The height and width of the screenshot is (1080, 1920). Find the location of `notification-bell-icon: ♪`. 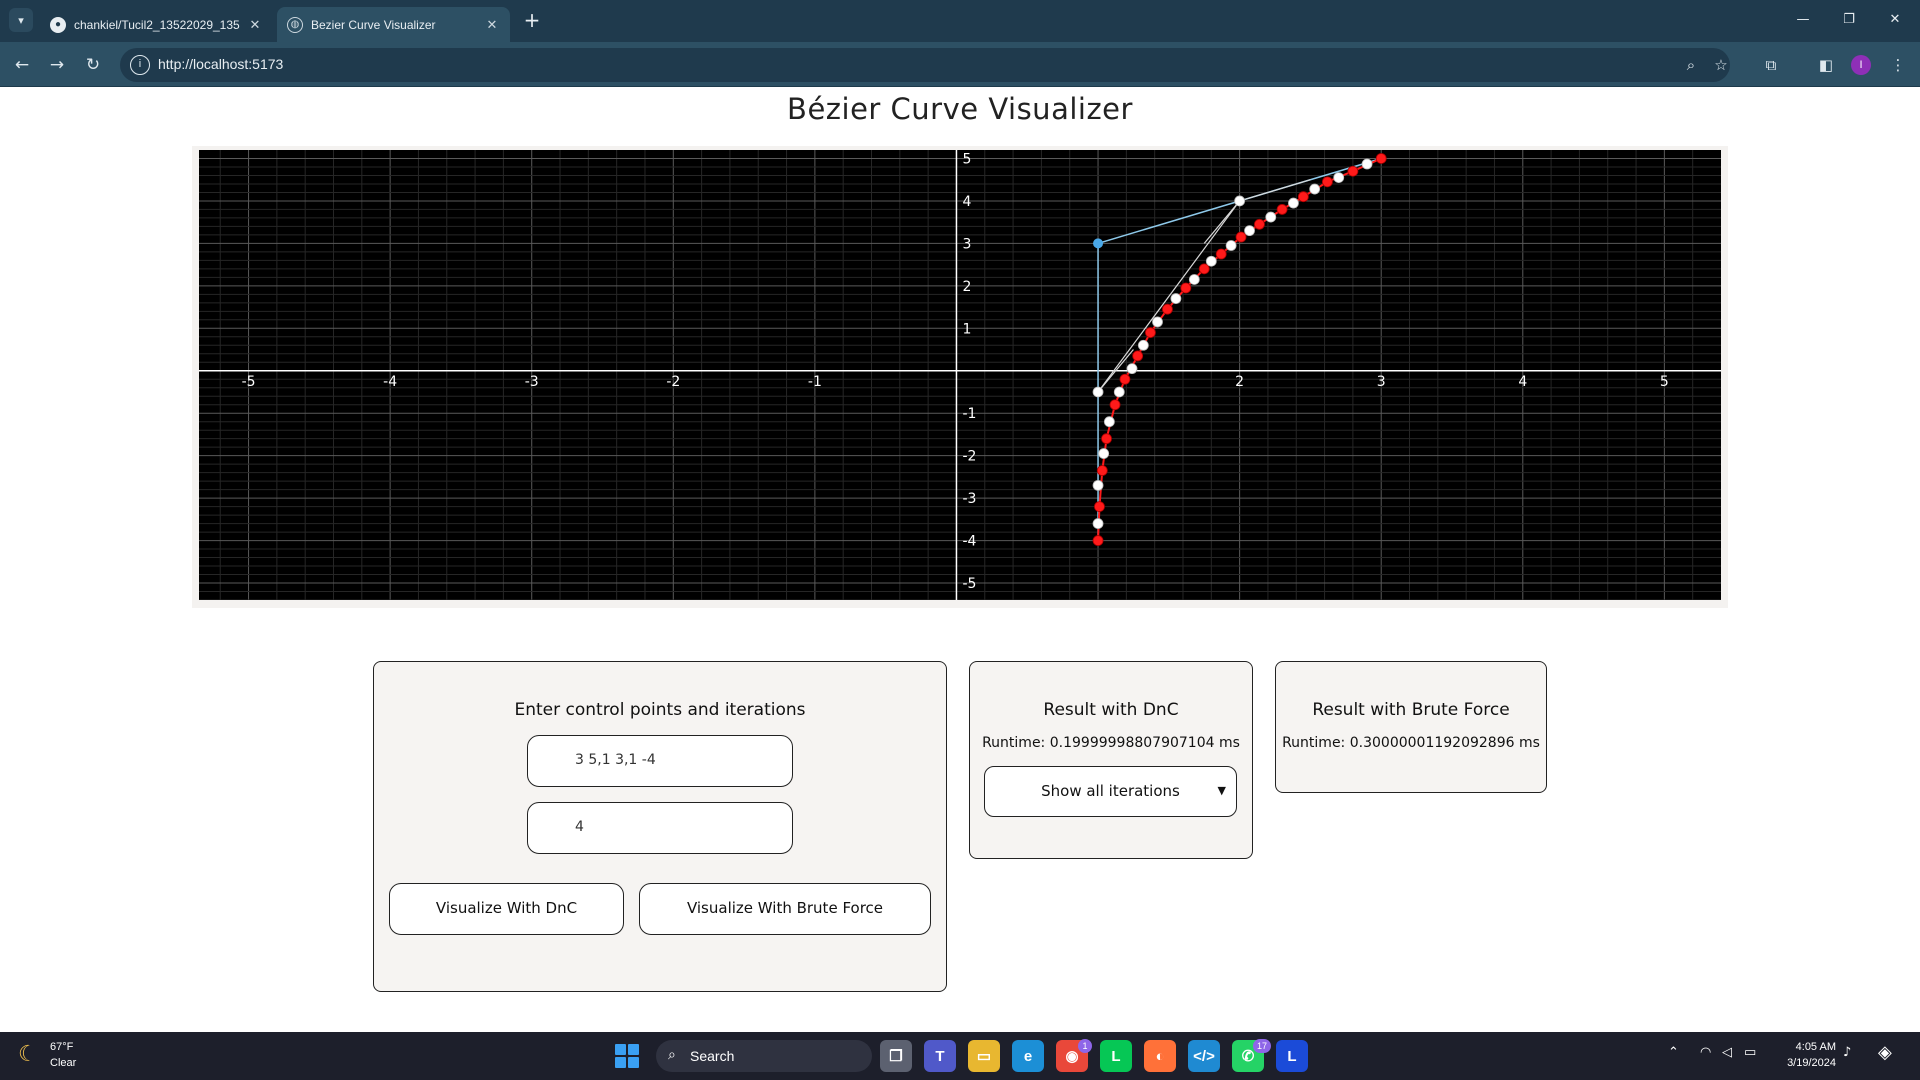

notification-bell-icon: ♪ is located at coordinates (1847, 1052).